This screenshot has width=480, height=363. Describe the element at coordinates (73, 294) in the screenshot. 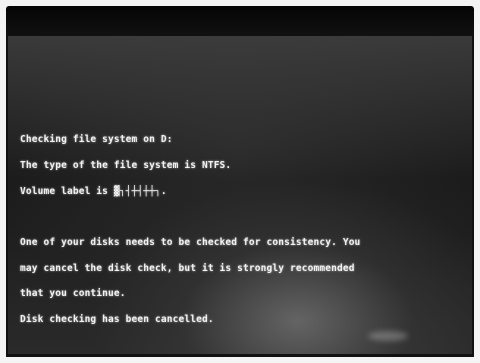

I see `console-line-consistency-3: that you continue.` at that location.